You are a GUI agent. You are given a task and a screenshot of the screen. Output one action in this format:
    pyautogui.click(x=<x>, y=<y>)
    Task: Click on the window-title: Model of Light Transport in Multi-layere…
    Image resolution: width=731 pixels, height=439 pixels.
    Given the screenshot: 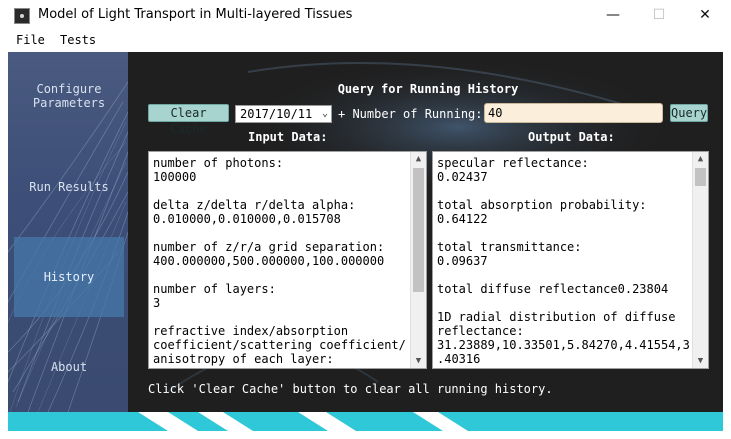 What is the action you would take?
    pyautogui.click(x=195, y=14)
    